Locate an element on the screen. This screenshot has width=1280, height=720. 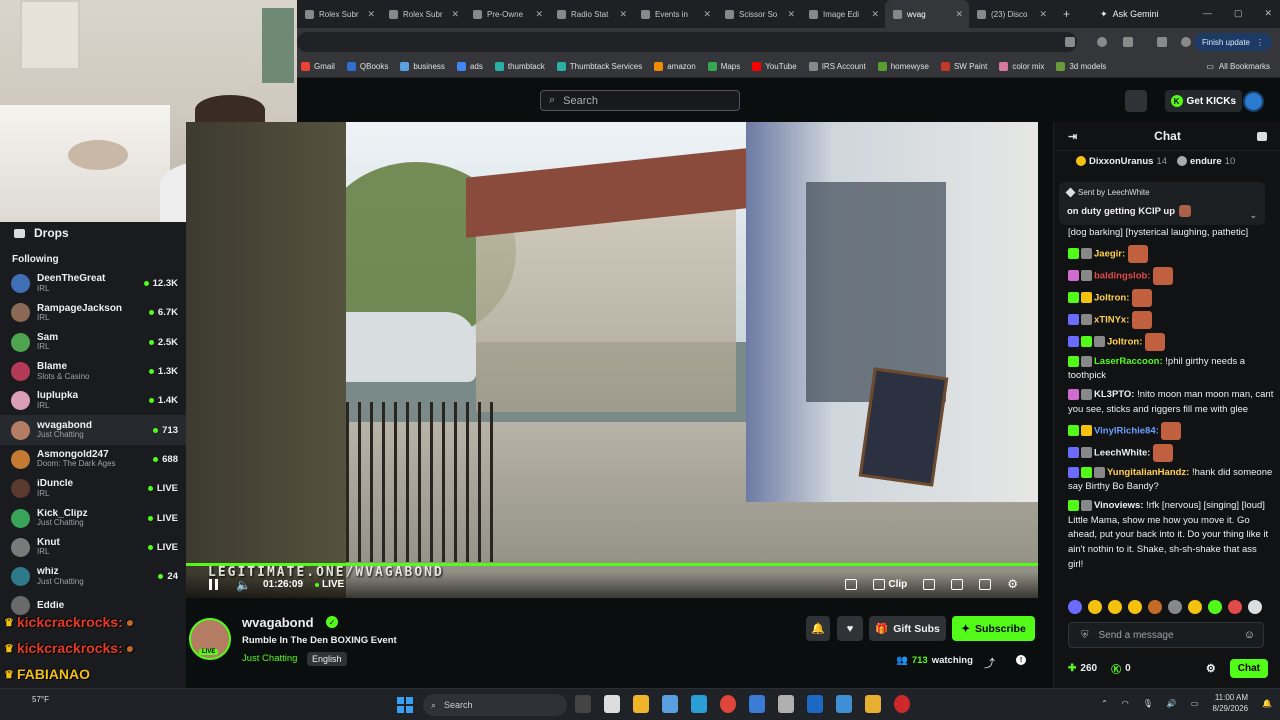
search-input: ⌕ Search is located at coordinates (640, 100).